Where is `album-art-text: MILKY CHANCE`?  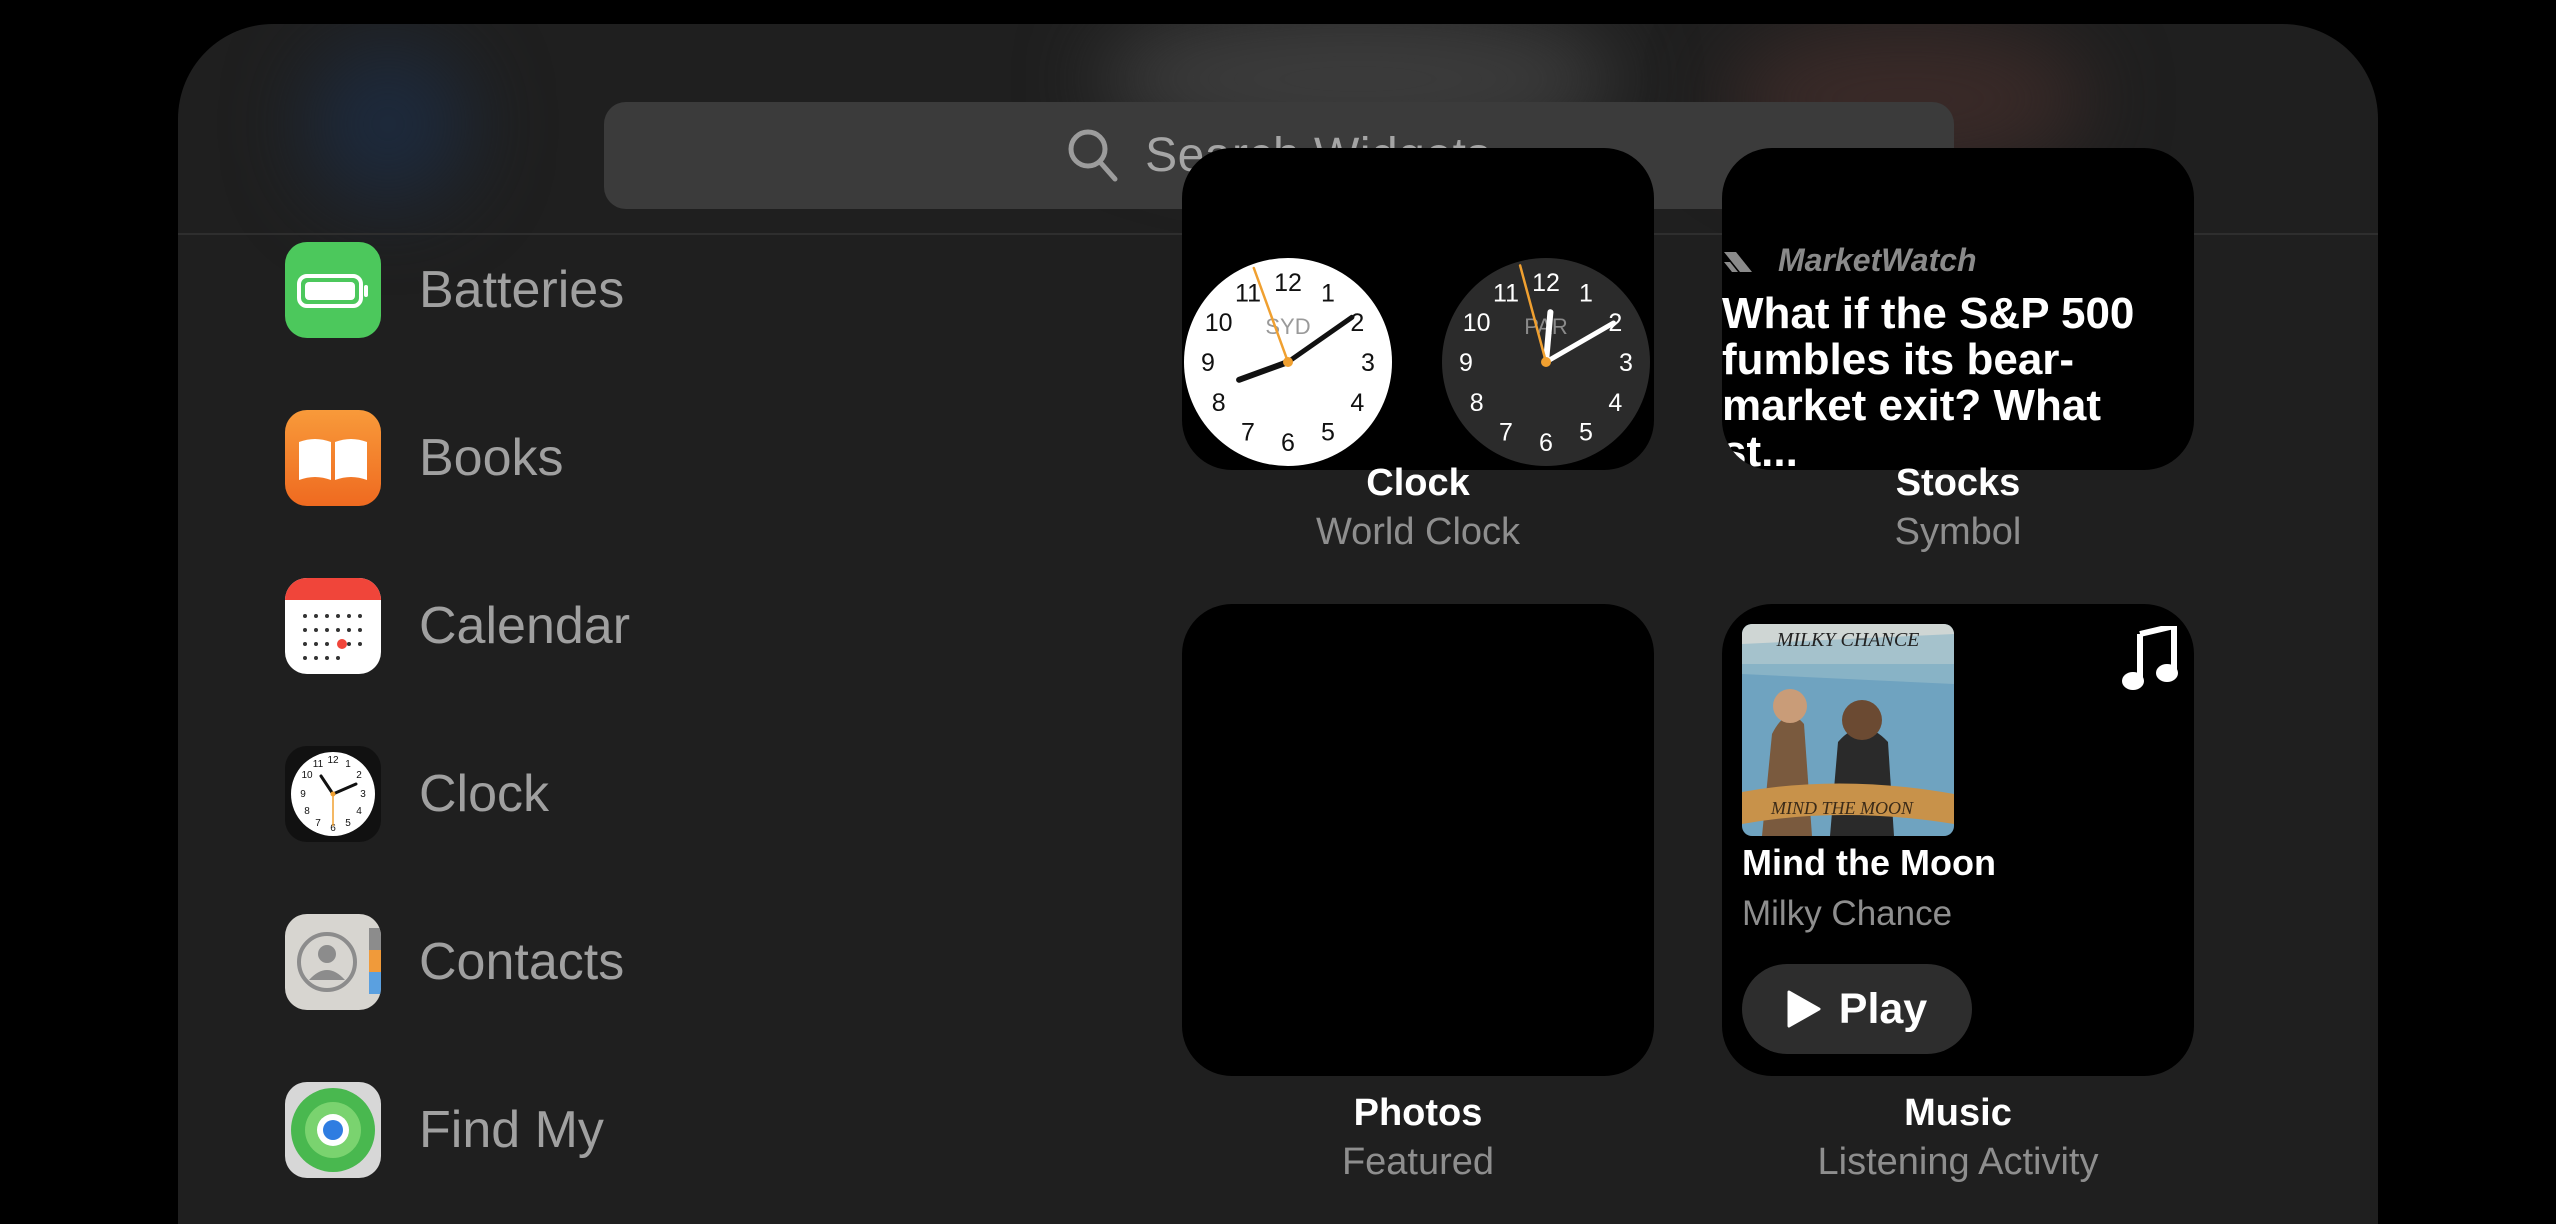 album-art-text: MILKY CHANCE is located at coordinates (1848, 640).